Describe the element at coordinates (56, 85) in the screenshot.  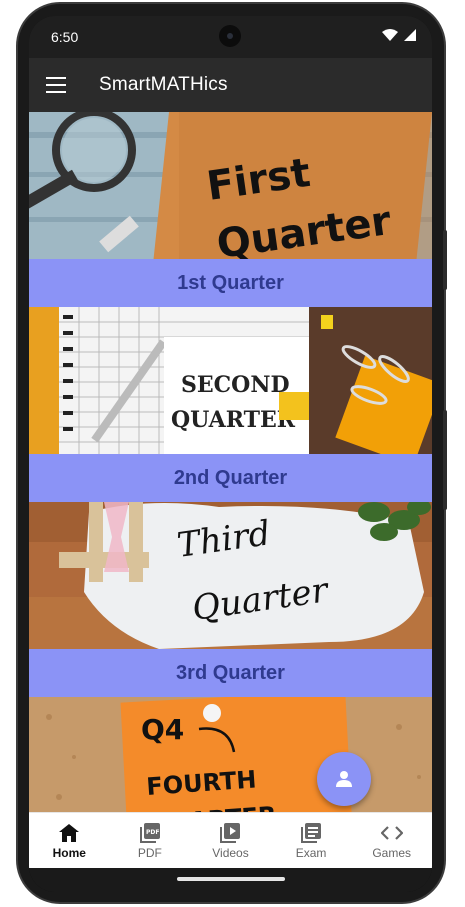
I see `menu-icon` at that location.